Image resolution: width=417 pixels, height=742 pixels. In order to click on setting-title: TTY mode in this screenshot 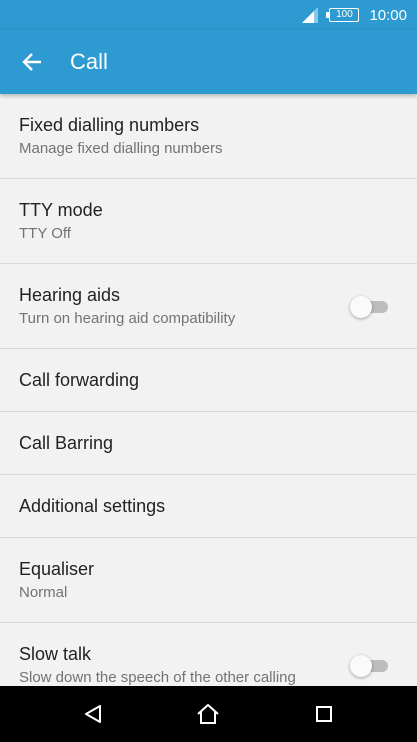, I will do `click(61, 210)`.